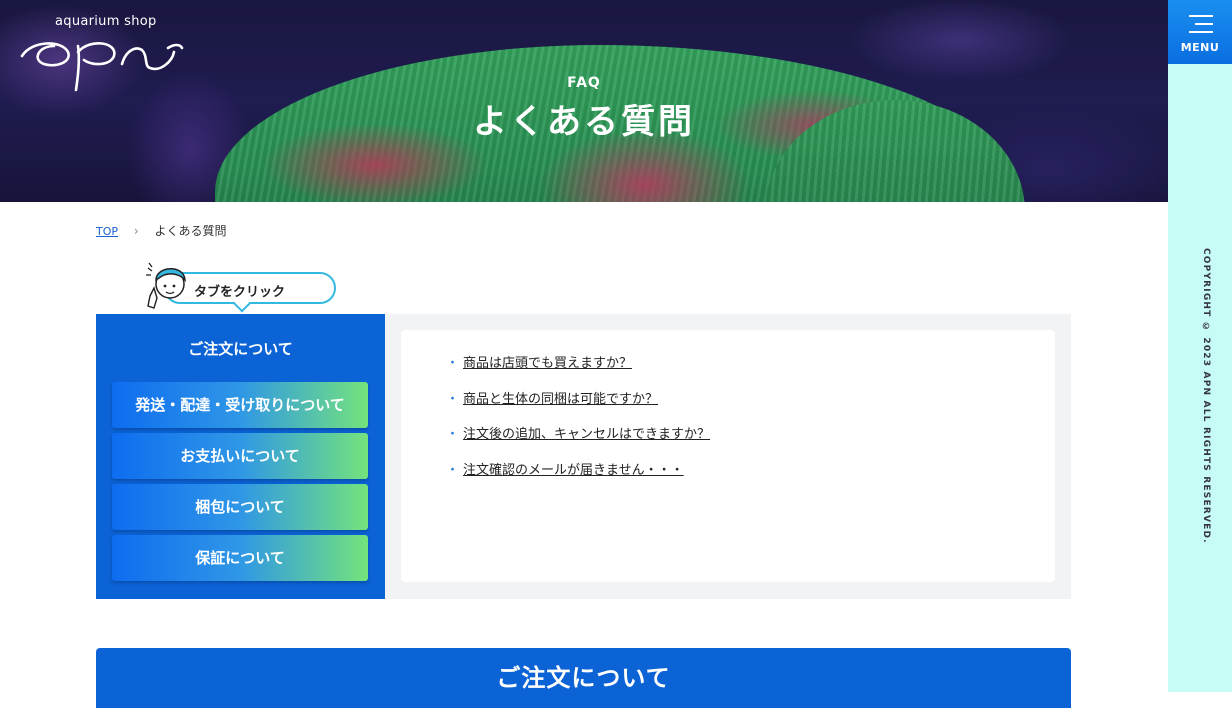 Image resolution: width=1232 pixels, height=708 pixels. Describe the element at coordinates (586, 434) in the screenshot. I see `question-link: 注文後の追加、キャンセルはできますか？` at that location.